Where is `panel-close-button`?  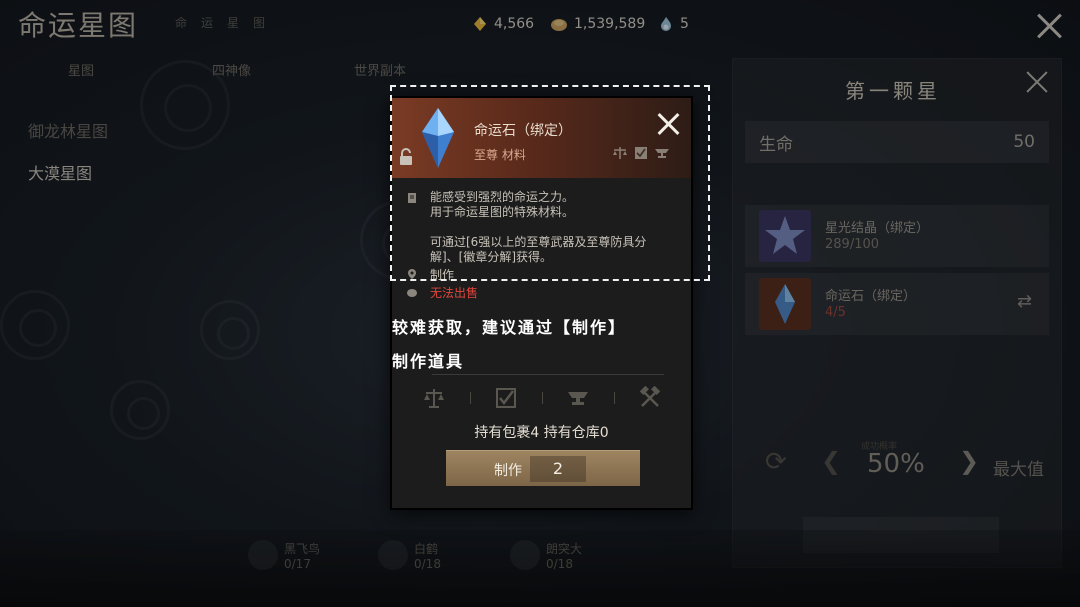
panel-close-button is located at coordinates (1038, 82).